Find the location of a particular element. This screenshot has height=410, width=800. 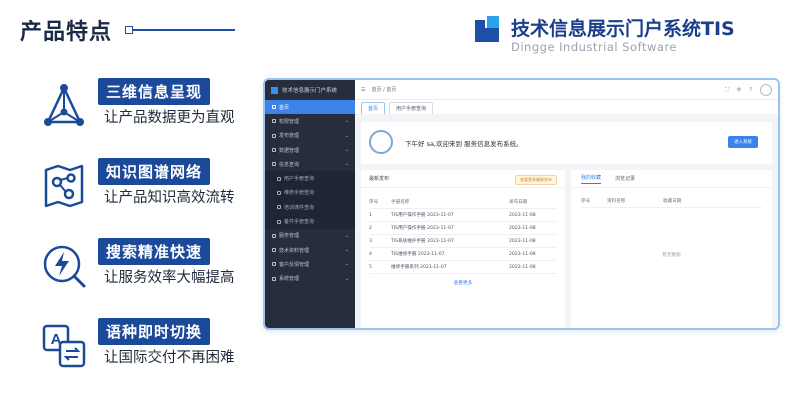

help-icon: ? is located at coordinates (750, 90).